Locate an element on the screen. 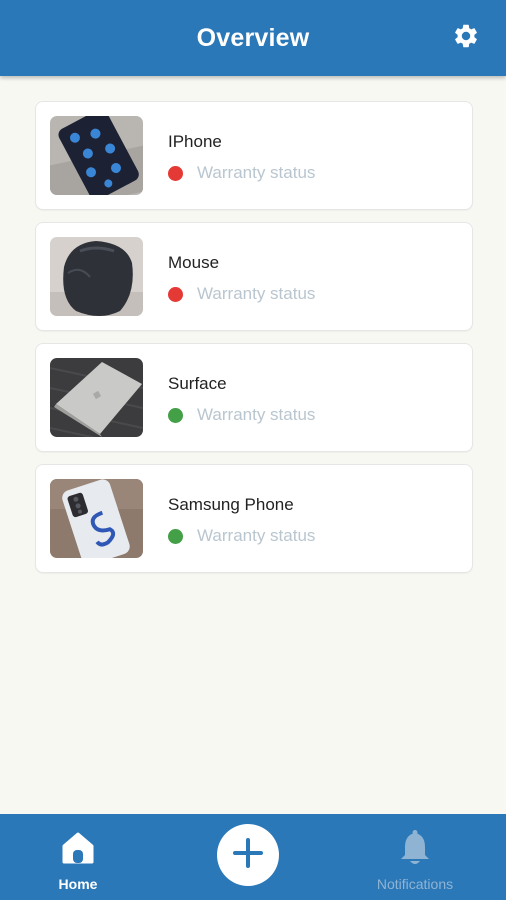  device-card-surface: Surface Warranty status is located at coordinates (254, 397).